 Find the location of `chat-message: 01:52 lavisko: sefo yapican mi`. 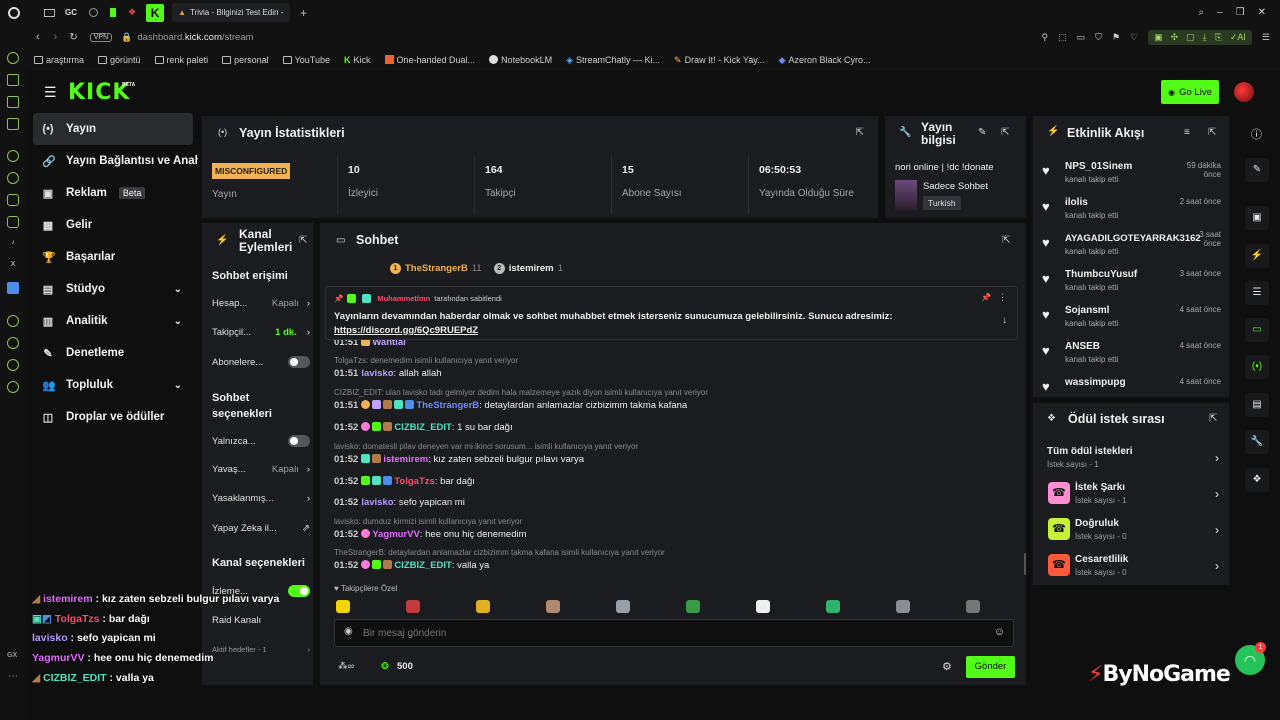

chat-message: 01:52 lavisko: sefo yapican mi is located at coordinates (399, 502).